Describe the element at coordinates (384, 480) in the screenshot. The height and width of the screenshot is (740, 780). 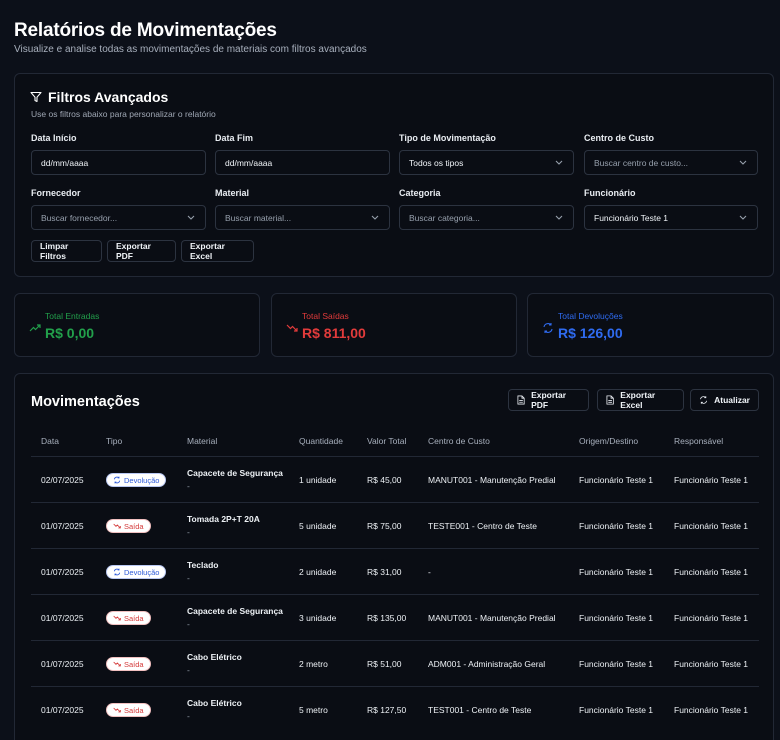
I see `row-total: R$ 45,00` at that location.